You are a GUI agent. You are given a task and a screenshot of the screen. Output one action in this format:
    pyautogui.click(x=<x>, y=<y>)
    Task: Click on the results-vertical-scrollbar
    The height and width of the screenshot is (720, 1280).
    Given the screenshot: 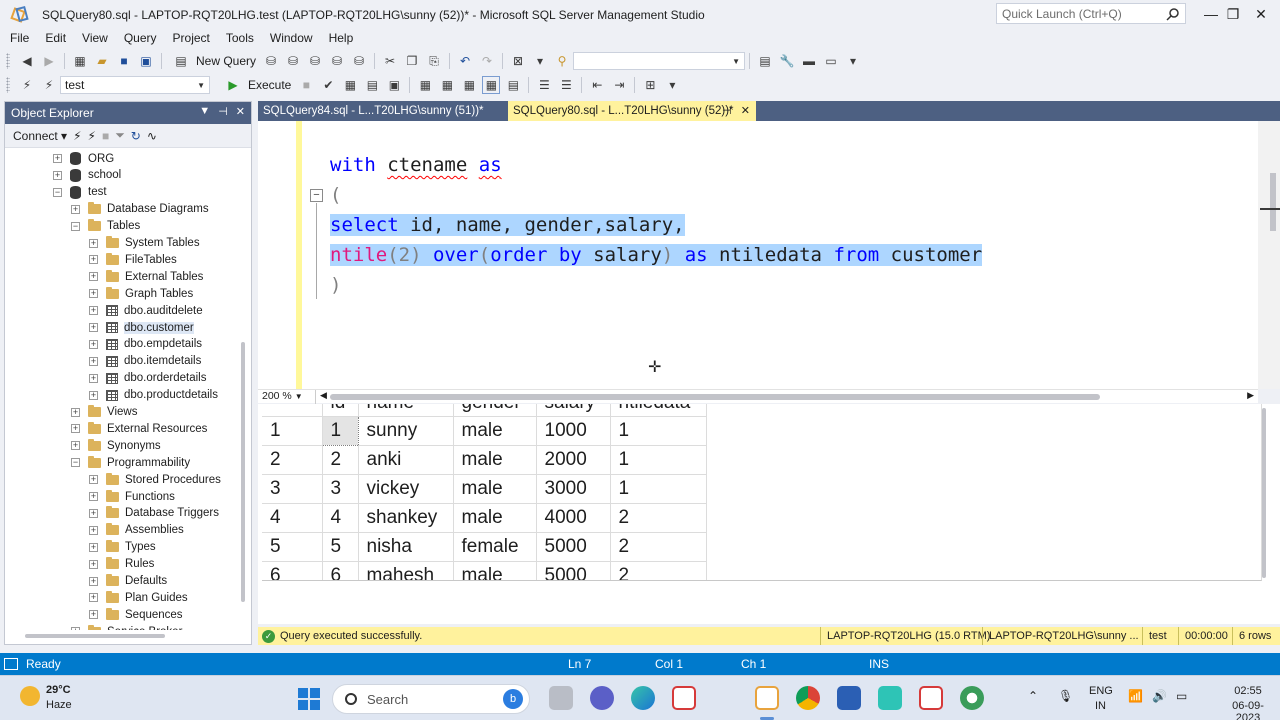 What is the action you would take?
    pyautogui.click(x=1264, y=493)
    